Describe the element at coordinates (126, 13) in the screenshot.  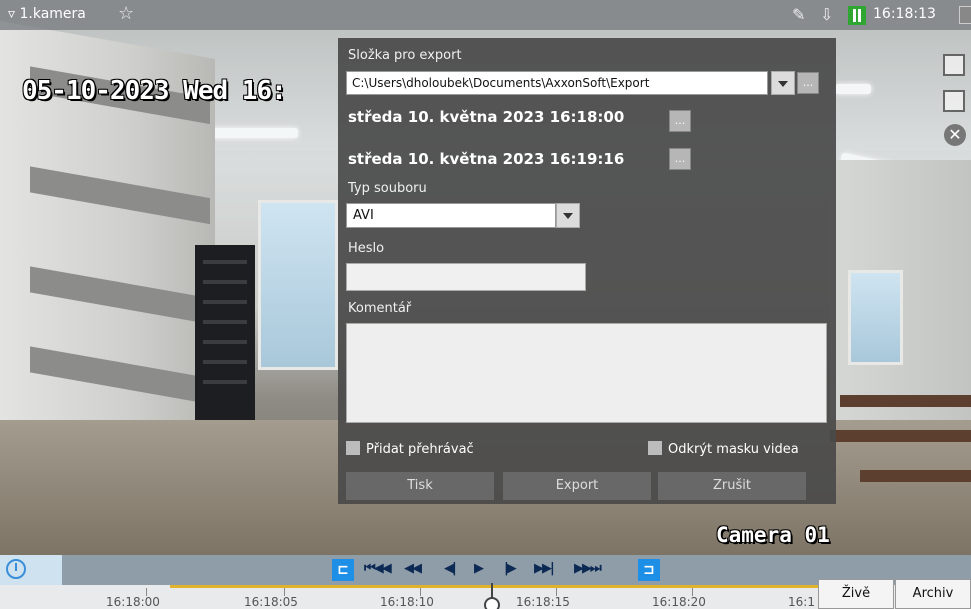
I see `favorite-star-icon: ☆` at that location.